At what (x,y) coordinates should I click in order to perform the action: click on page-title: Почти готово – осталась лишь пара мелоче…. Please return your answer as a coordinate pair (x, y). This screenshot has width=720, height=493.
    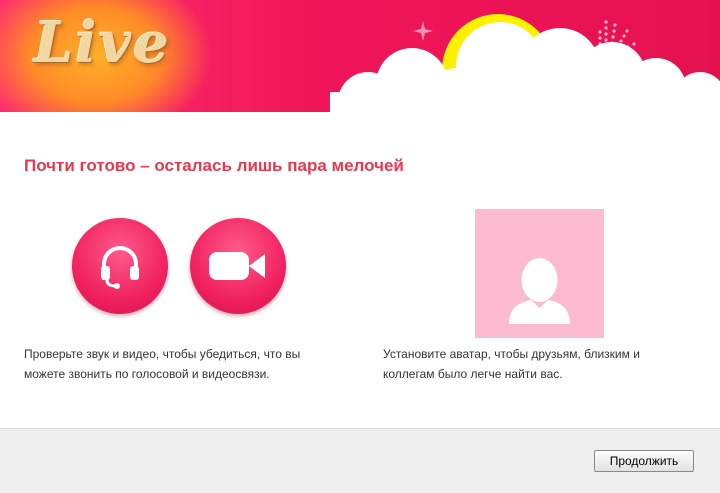
    Looking at the image, I should click on (214, 165).